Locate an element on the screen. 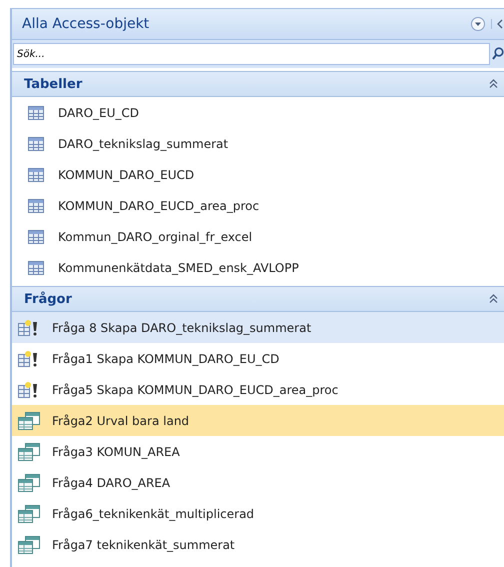 The height and width of the screenshot is (567, 504). navigation-item: KOMMUN_DARO_EUCD is located at coordinates (258, 174).